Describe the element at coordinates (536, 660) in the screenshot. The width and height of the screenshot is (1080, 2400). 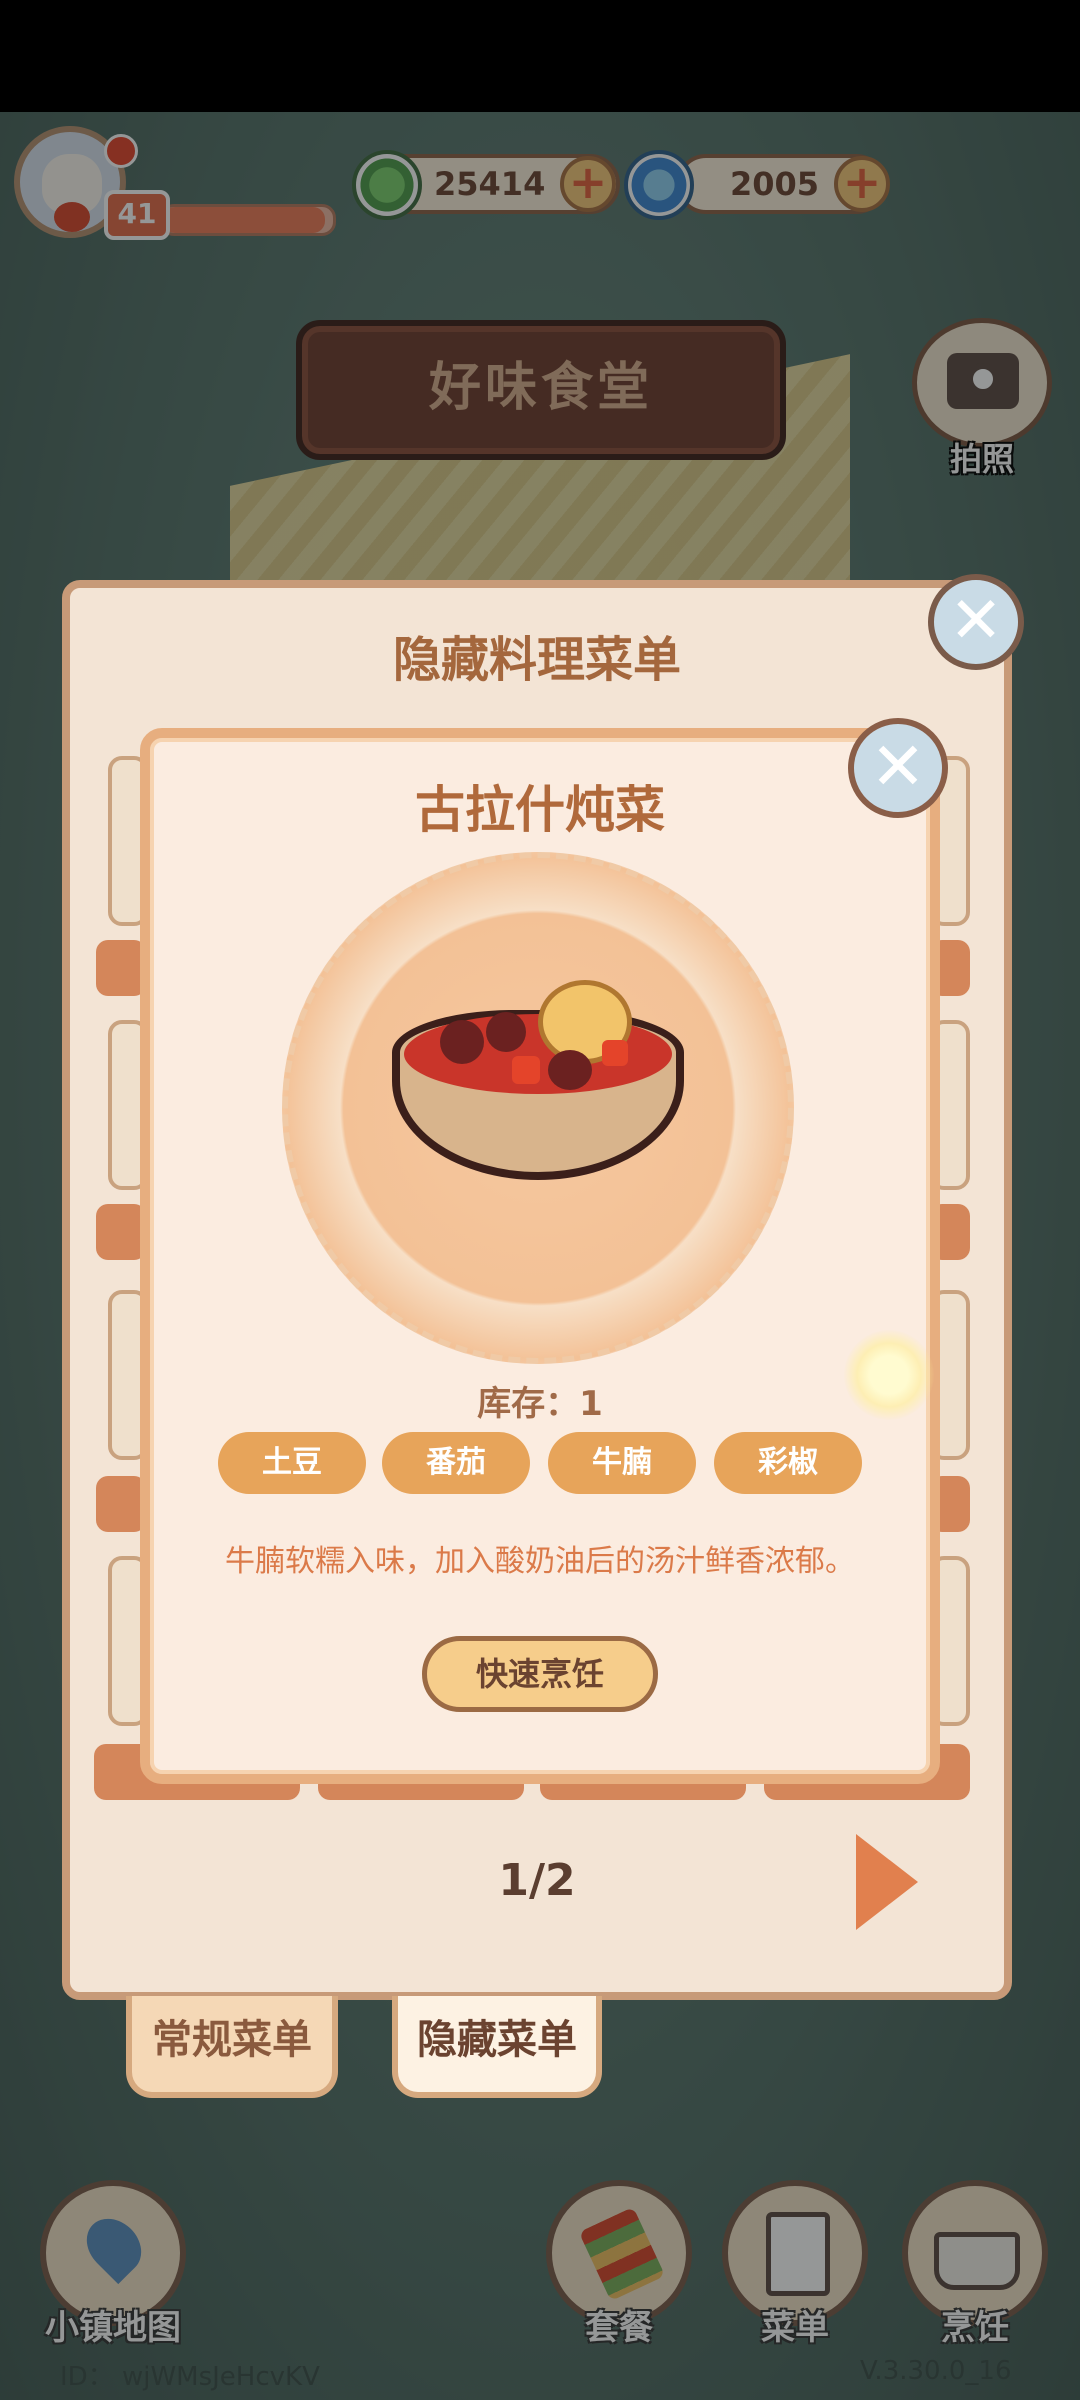
I see `hidden-menu-title: 隐藏料理菜单` at that location.